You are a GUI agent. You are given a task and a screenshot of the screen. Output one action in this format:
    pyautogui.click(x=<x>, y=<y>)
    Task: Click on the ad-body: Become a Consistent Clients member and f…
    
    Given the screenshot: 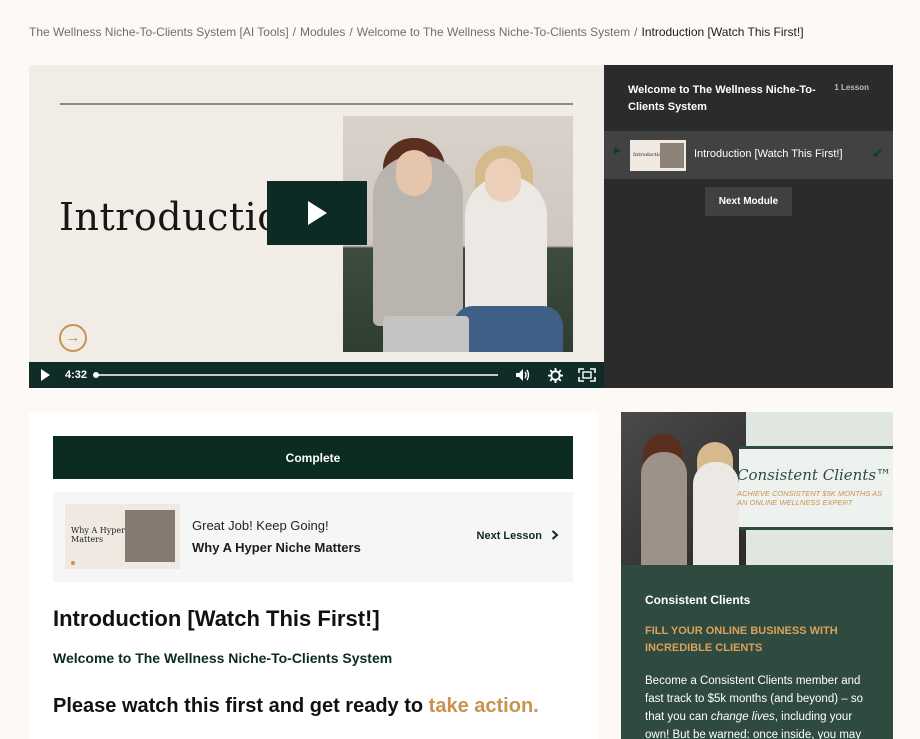 What is the action you would take?
    pyautogui.click(x=761, y=705)
    